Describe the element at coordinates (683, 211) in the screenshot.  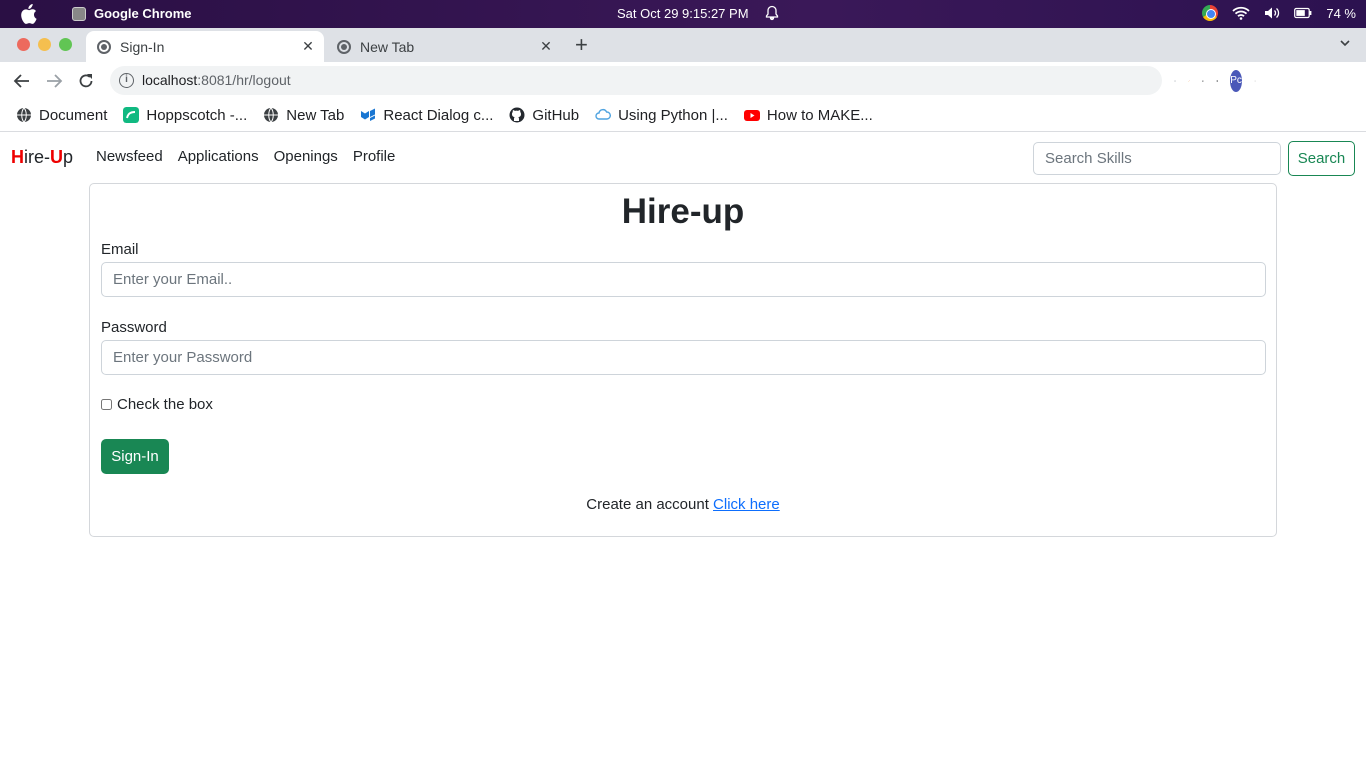
I see `page-title: Hire-up` at that location.